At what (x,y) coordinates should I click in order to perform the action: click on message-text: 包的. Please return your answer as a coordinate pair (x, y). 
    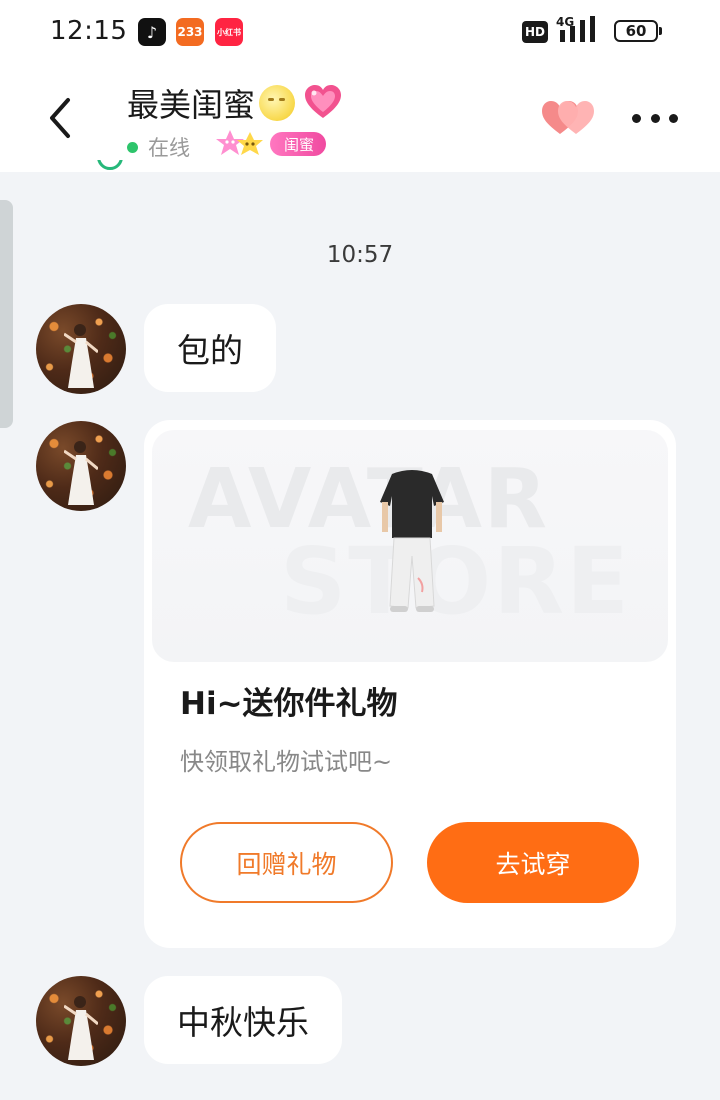
    Looking at the image, I should click on (210, 350).